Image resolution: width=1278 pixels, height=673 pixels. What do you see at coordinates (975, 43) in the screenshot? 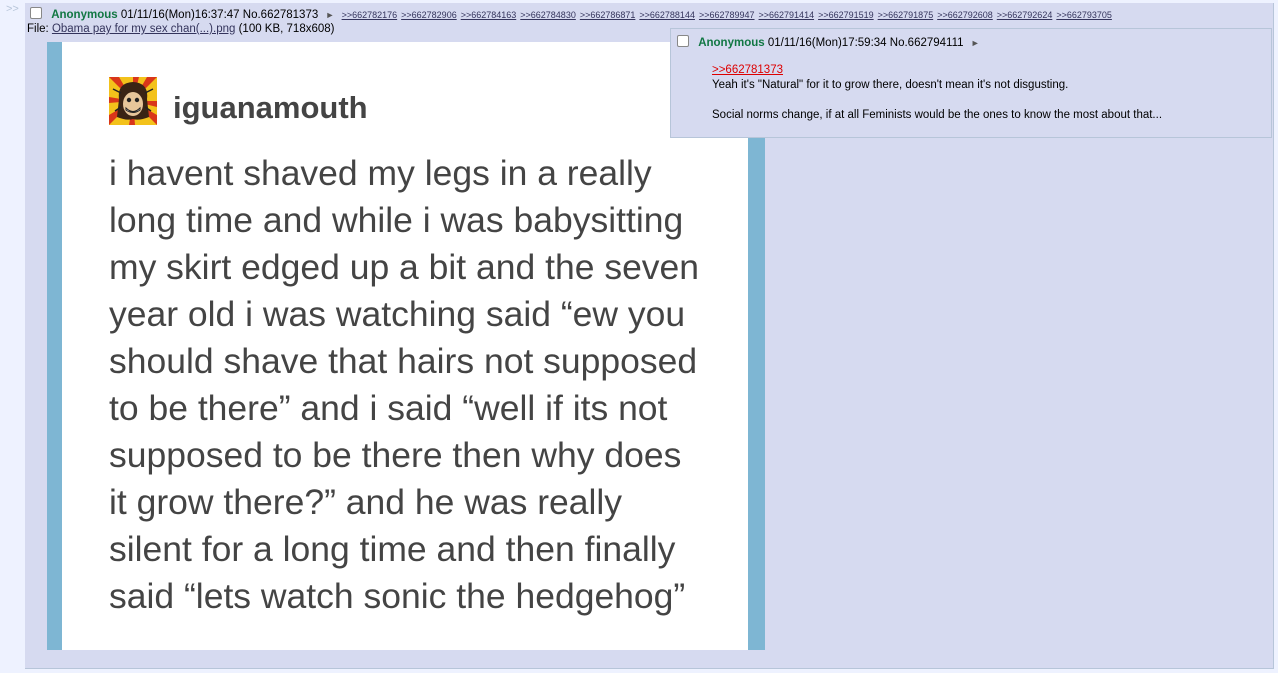
I see `hover-menu-arrow-icon: ►` at bounding box center [975, 43].